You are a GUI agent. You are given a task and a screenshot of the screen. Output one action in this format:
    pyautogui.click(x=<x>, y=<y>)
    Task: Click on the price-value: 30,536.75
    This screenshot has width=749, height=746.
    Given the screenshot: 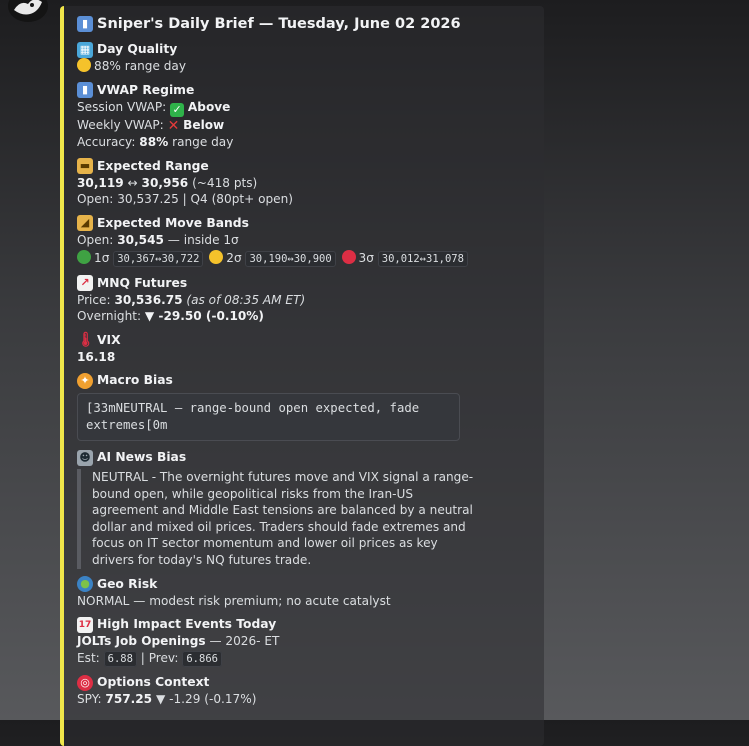 What is the action you would take?
    pyautogui.click(x=148, y=299)
    